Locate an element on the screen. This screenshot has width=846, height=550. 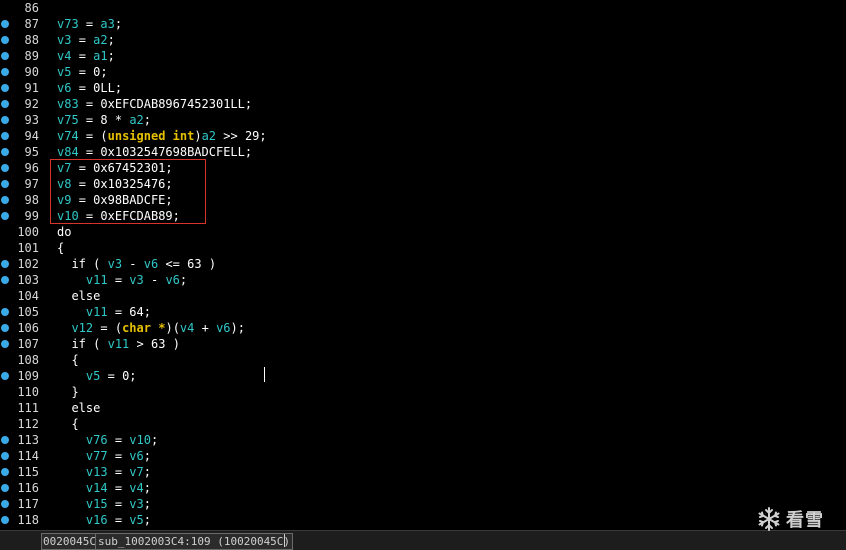
line-number: 109 is located at coordinates (28, 376).